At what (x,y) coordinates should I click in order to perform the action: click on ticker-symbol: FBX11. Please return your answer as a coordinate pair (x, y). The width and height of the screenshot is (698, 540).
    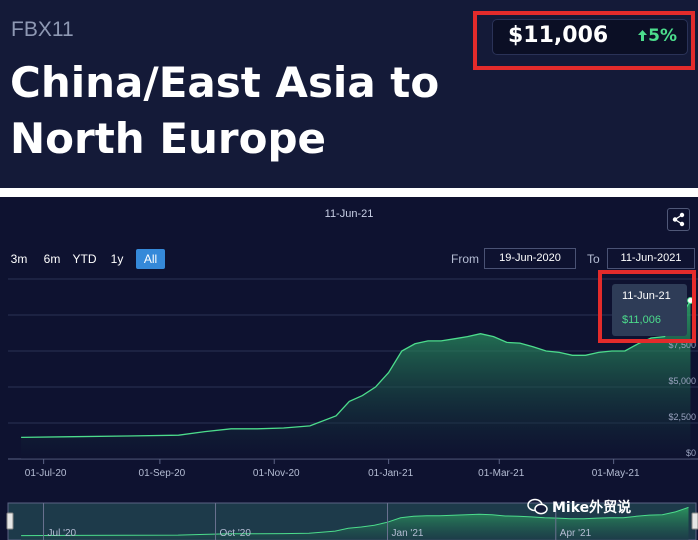
    Looking at the image, I should click on (42, 29).